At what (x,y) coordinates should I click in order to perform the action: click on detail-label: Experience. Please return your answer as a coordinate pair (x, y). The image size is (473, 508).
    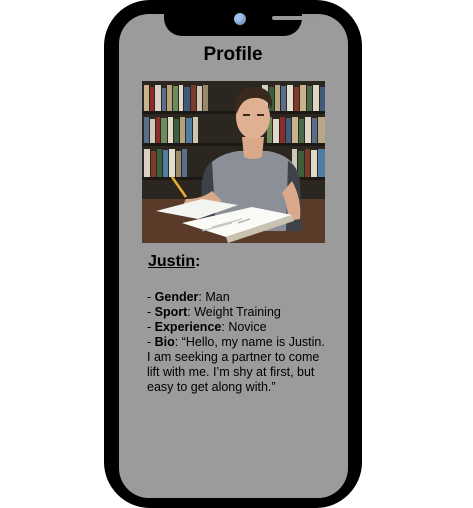
    Looking at the image, I should click on (188, 327).